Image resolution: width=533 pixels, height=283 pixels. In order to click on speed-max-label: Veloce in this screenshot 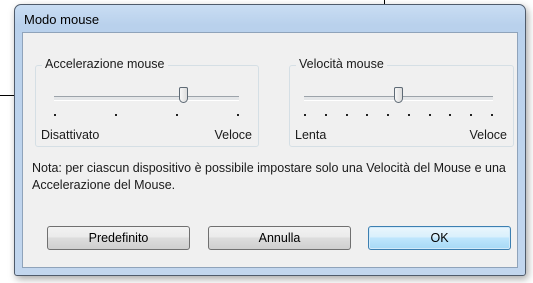, I will do `click(488, 135)`.